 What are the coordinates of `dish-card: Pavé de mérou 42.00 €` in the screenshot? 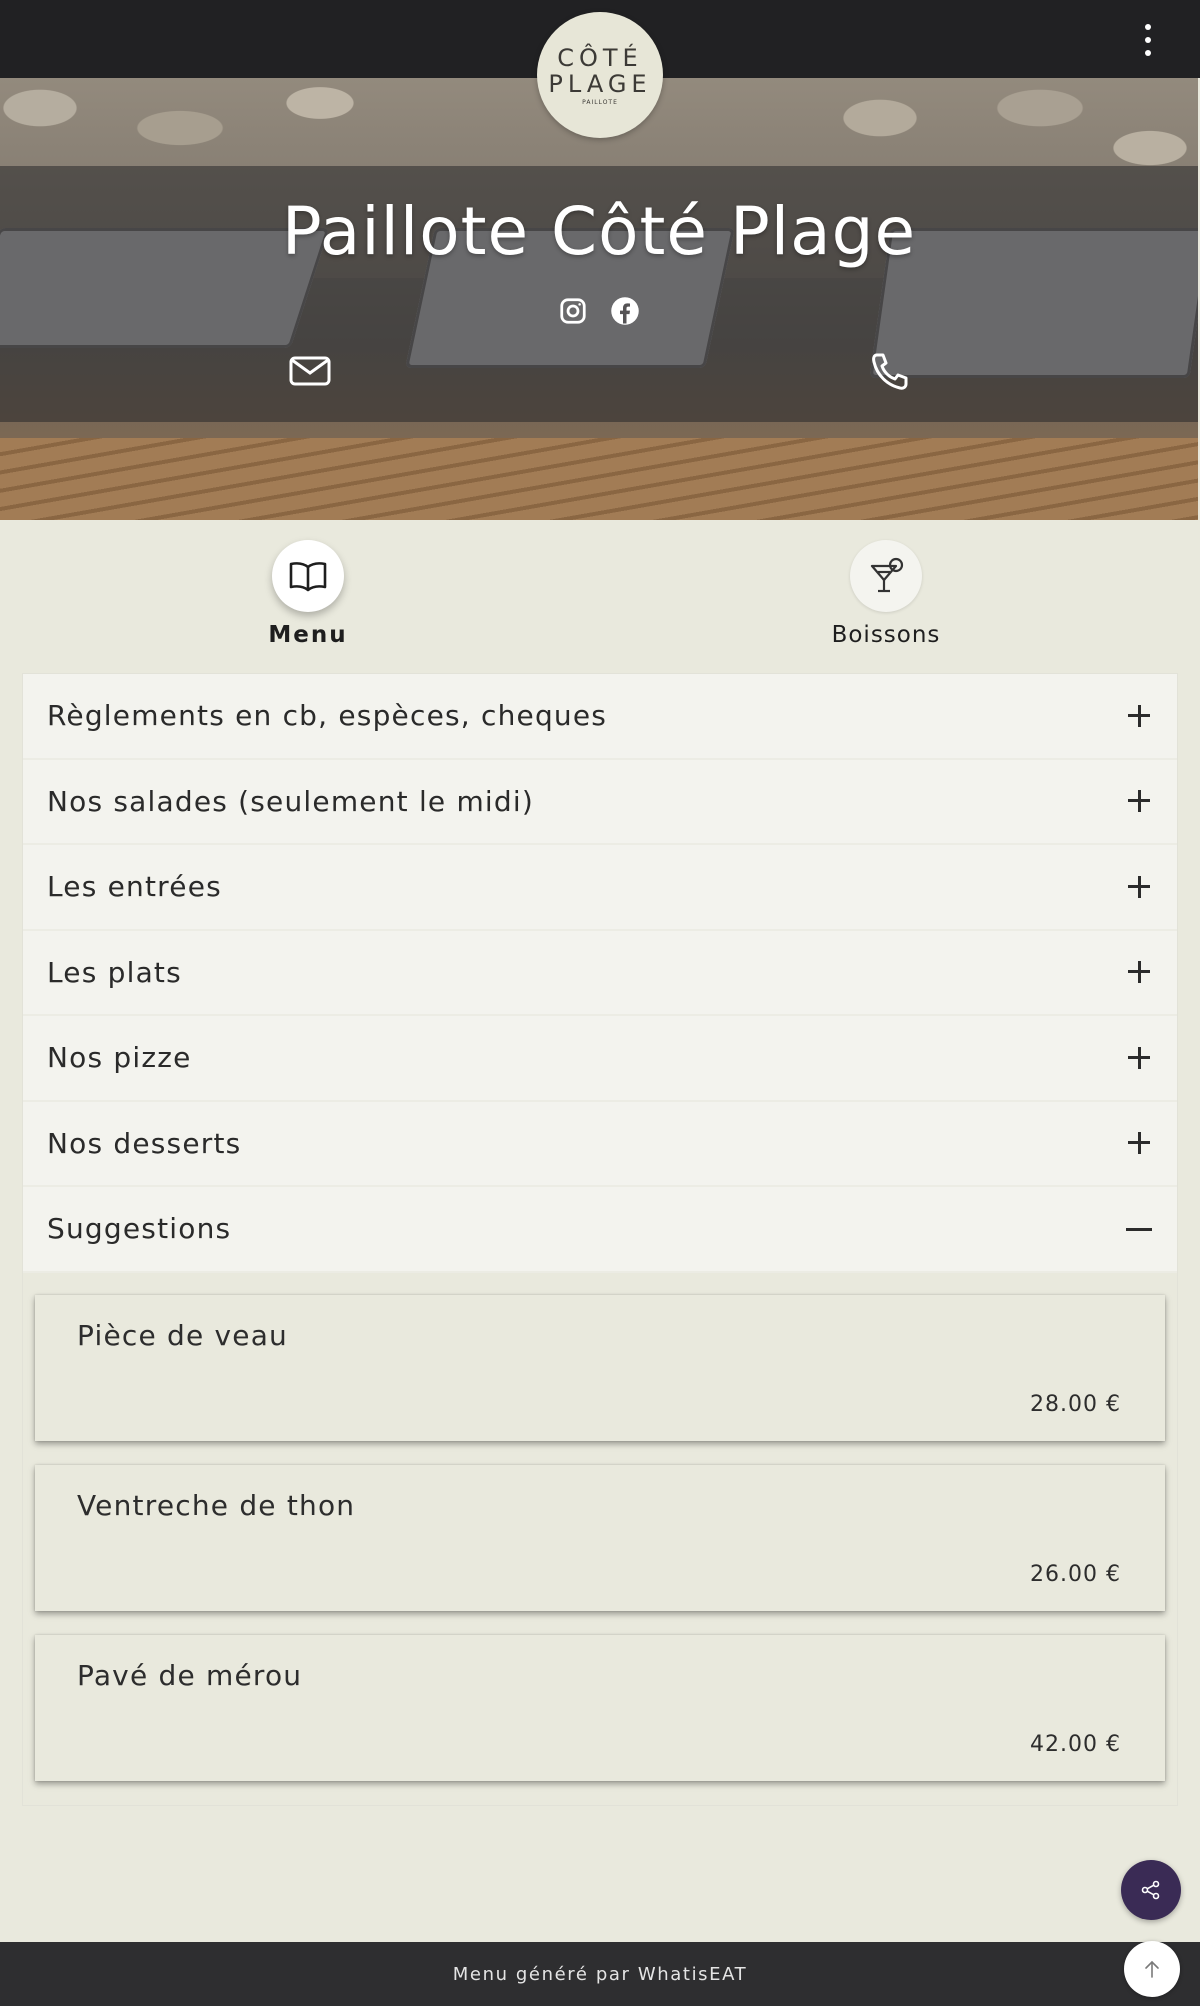 It's located at (600, 1707).